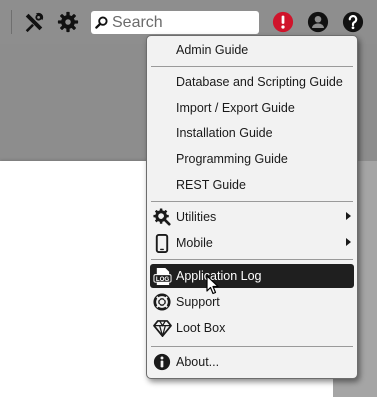 Image resolution: width=377 pixels, height=397 pixels. Describe the element at coordinates (162, 217) in the screenshot. I see `utilities-icon` at that location.